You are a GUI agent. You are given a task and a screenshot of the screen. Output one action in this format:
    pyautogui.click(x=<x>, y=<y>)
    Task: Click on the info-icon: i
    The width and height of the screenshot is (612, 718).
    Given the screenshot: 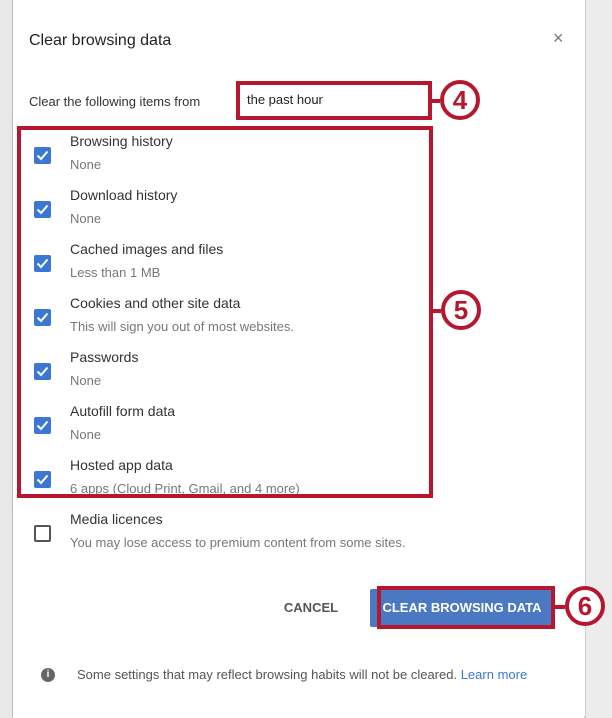 What is the action you would take?
    pyautogui.click(x=48, y=675)
    